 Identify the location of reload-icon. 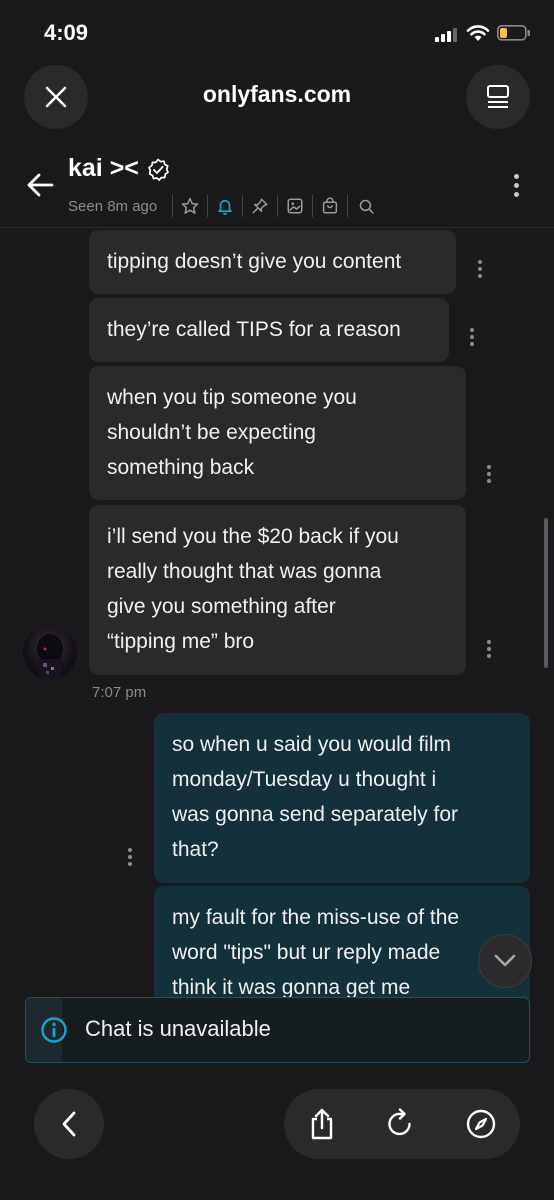
(399, 1122).